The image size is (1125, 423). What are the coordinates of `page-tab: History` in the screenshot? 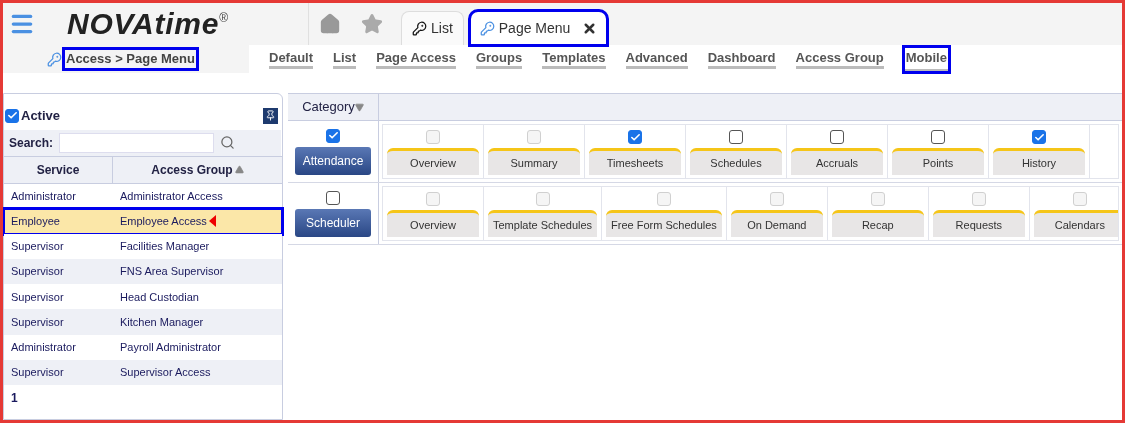 It's located at (1039, 161).